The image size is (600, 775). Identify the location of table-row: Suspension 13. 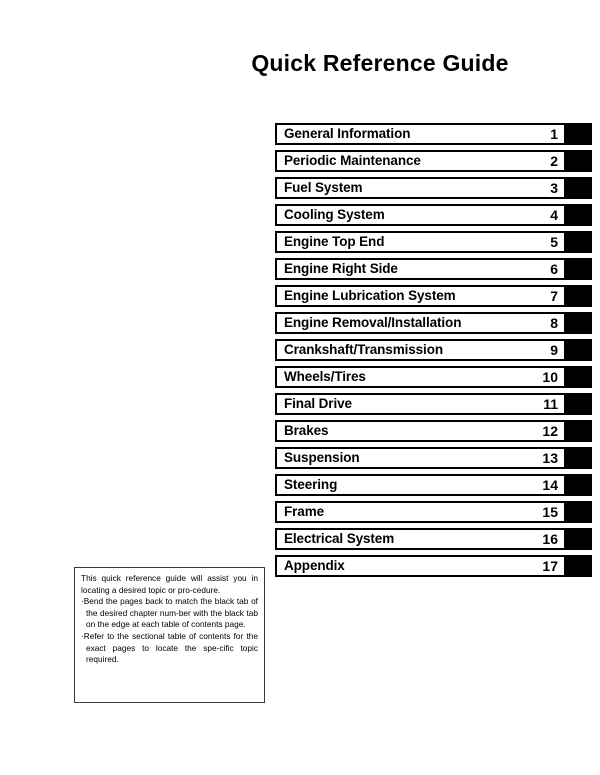
(433, 458).